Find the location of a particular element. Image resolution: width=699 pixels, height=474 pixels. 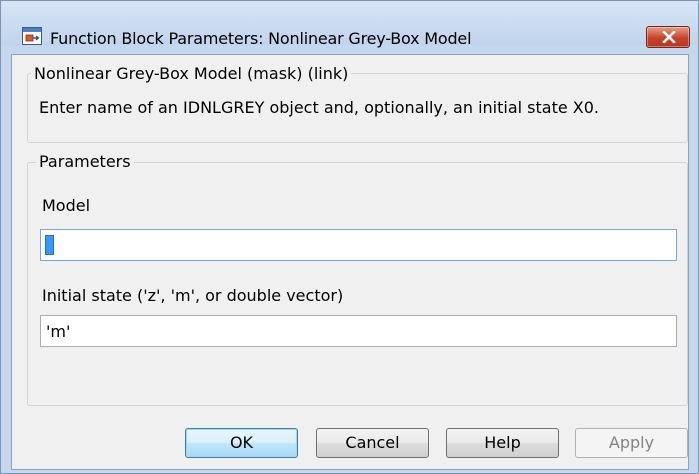

simulink-block-icon is located at coordinates (32, 36).